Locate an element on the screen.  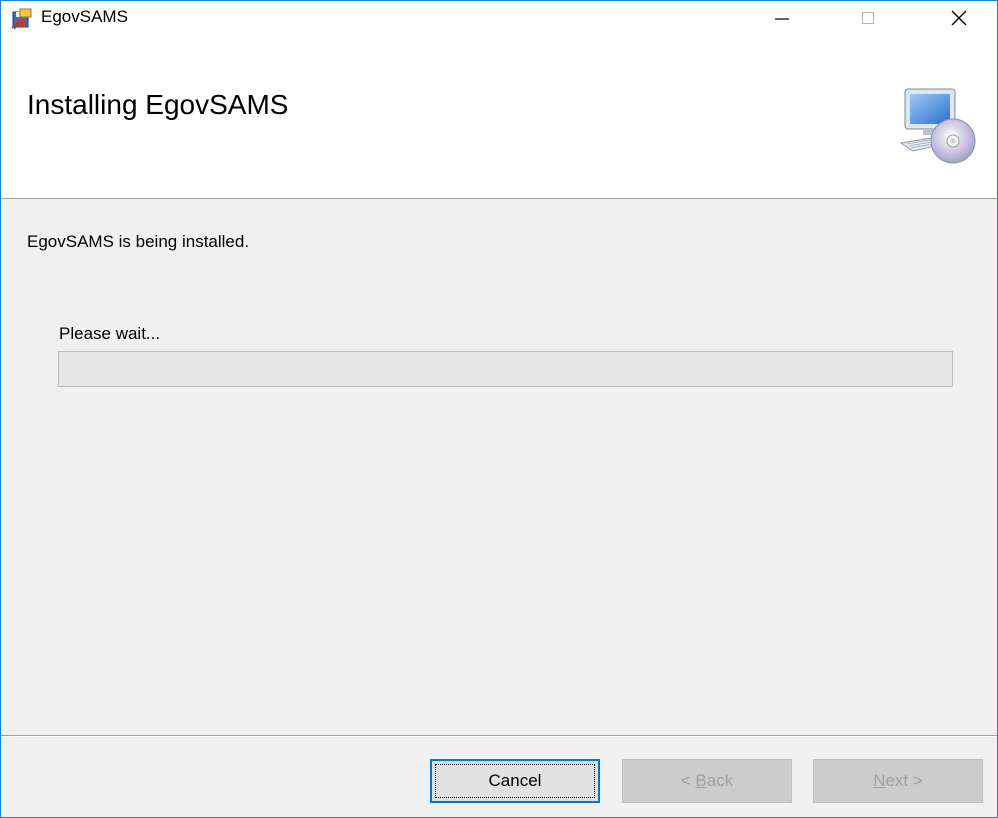
install-status-text: EgovSAMS is being installed. is located at coordinates (138, 241).